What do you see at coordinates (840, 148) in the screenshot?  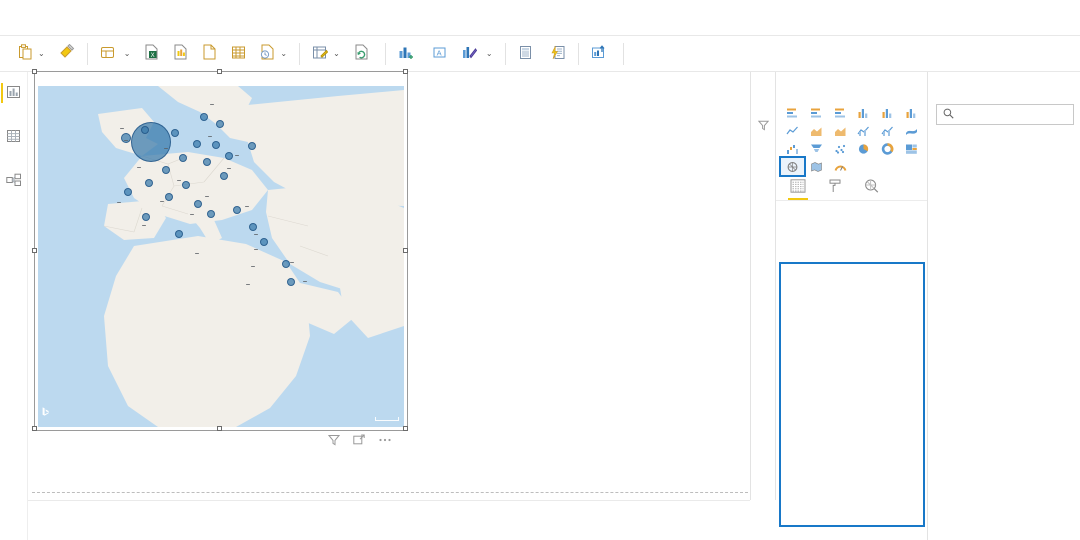 I see `viz-type-scatter-icon` at bounding box center [840, 148].